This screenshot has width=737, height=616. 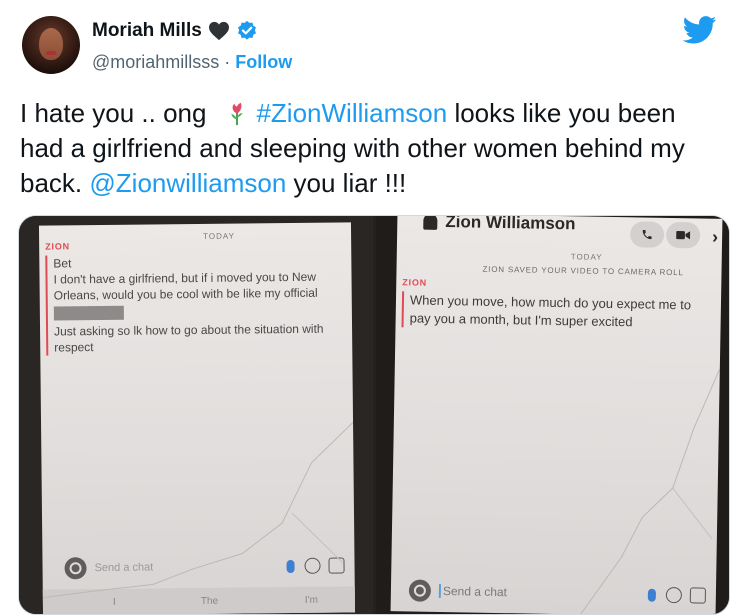 What do you see at coordinates (510, 225) in the screenshot?
I see `contact-name: Zion Williamson` at bounding box center [510, 225].